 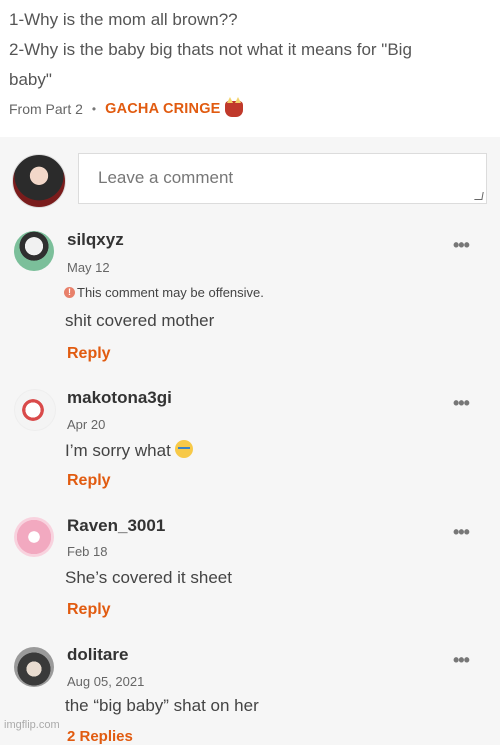 I want to click on comment-text: the “big baby” shat on her, so click(x=162, y=705).